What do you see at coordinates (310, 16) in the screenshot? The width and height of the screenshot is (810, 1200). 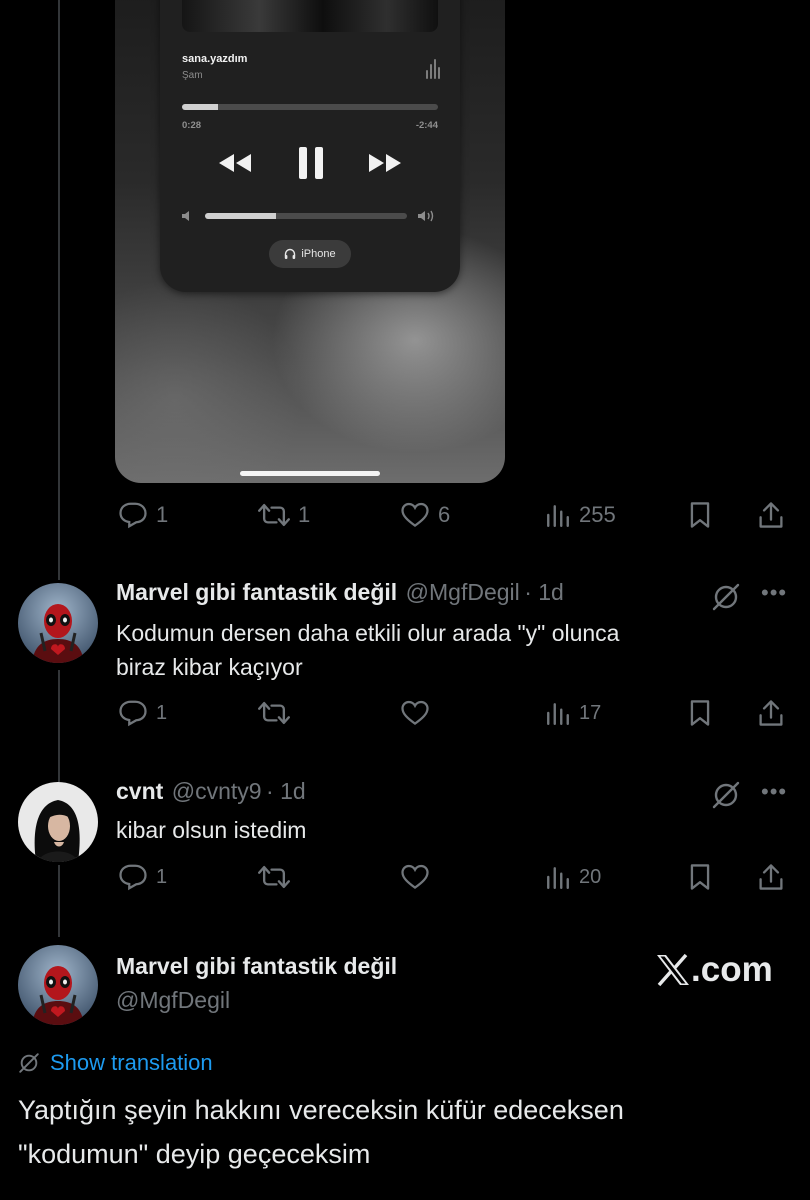 I see `album-artwork` at bounding box center [310, 16].